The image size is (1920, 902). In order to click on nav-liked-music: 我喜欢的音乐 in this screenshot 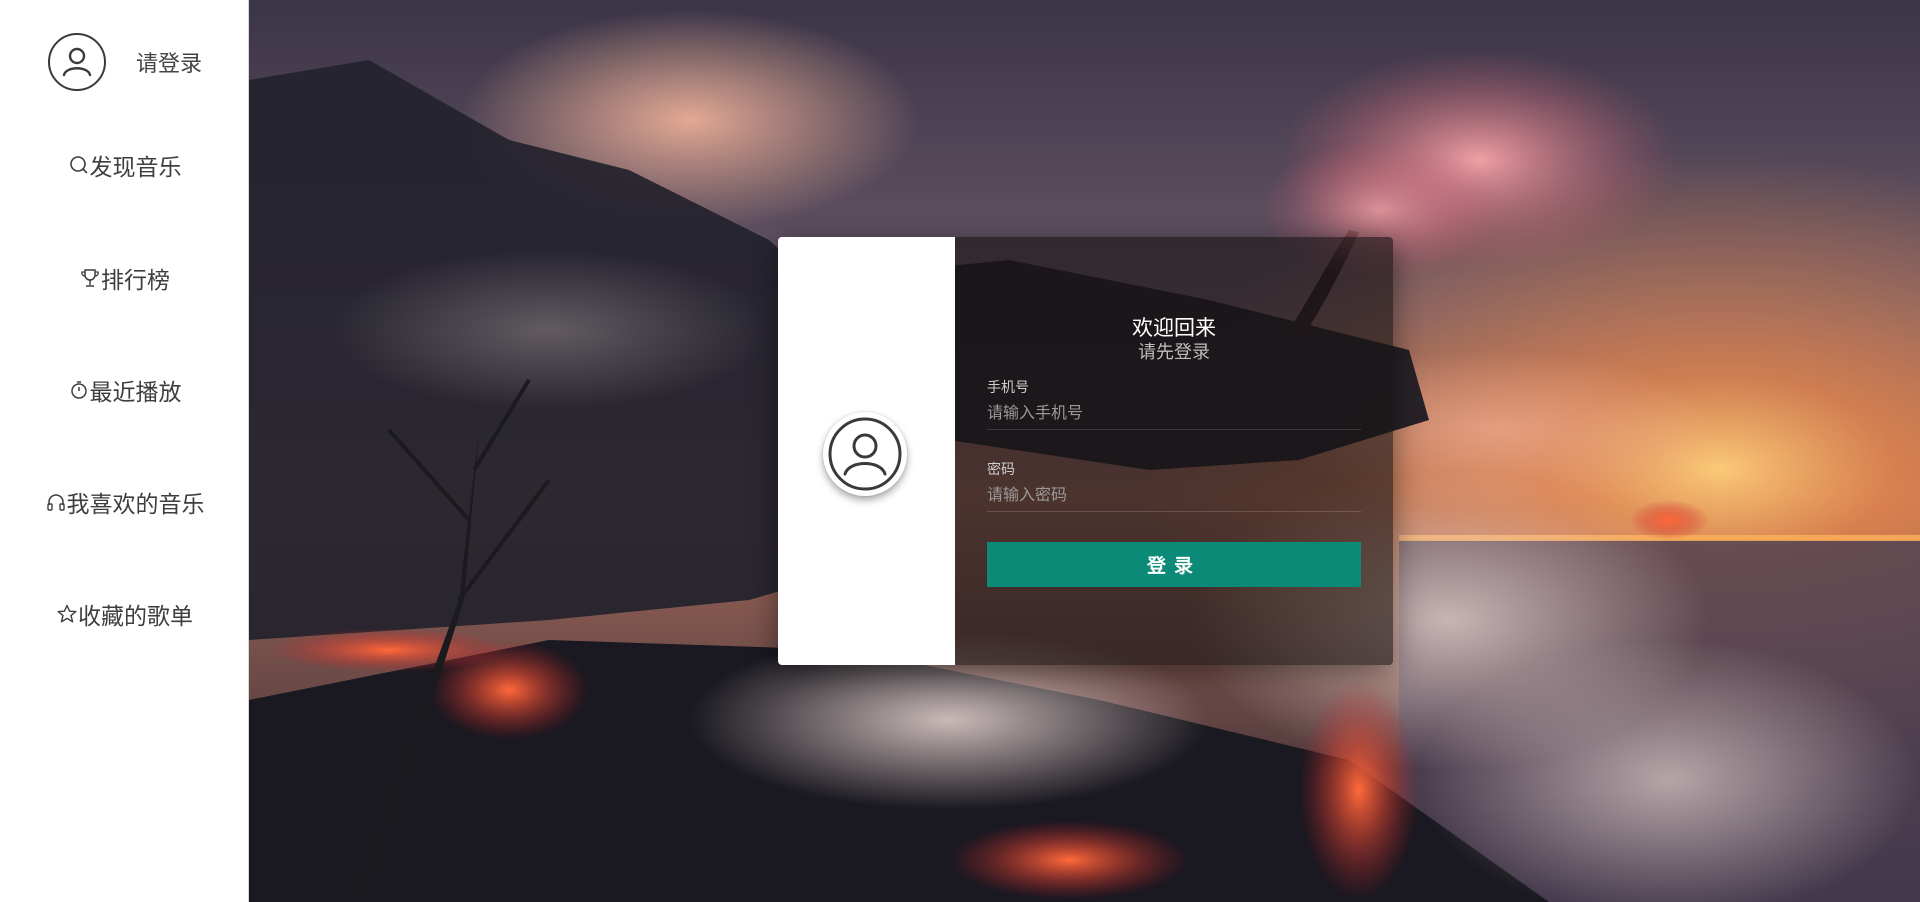, I will do `click(124, 502)`.